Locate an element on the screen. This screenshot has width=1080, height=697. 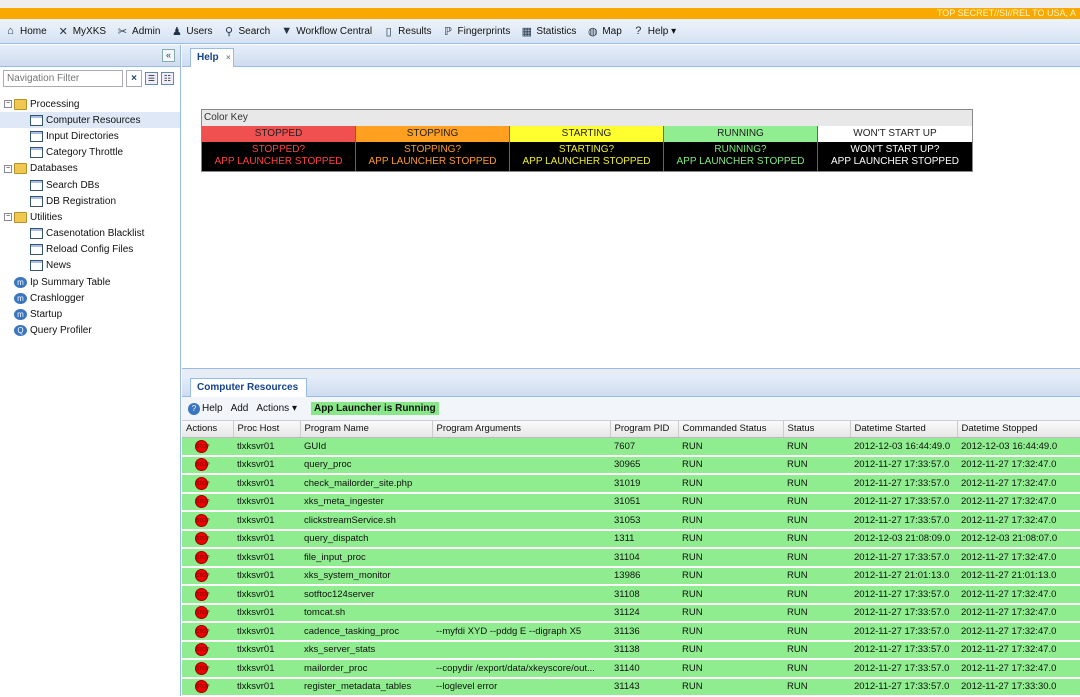
column-header: Status is located at coordinates (817, 429).